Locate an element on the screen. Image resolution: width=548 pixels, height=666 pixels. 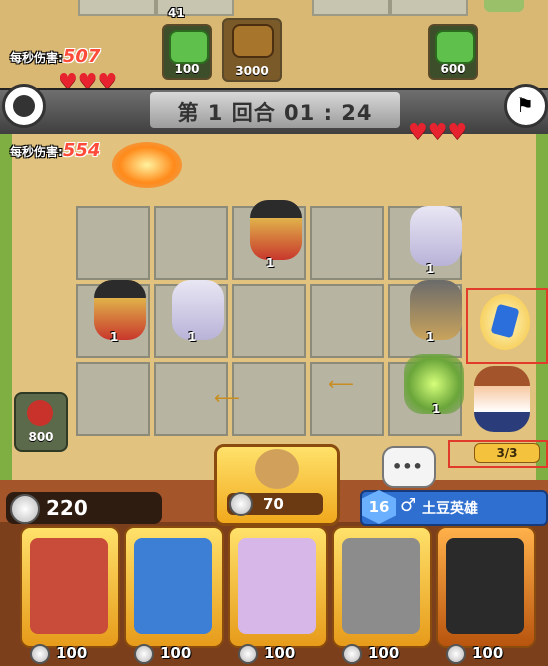
fireball-projectile is located at coordinates (147, 165).